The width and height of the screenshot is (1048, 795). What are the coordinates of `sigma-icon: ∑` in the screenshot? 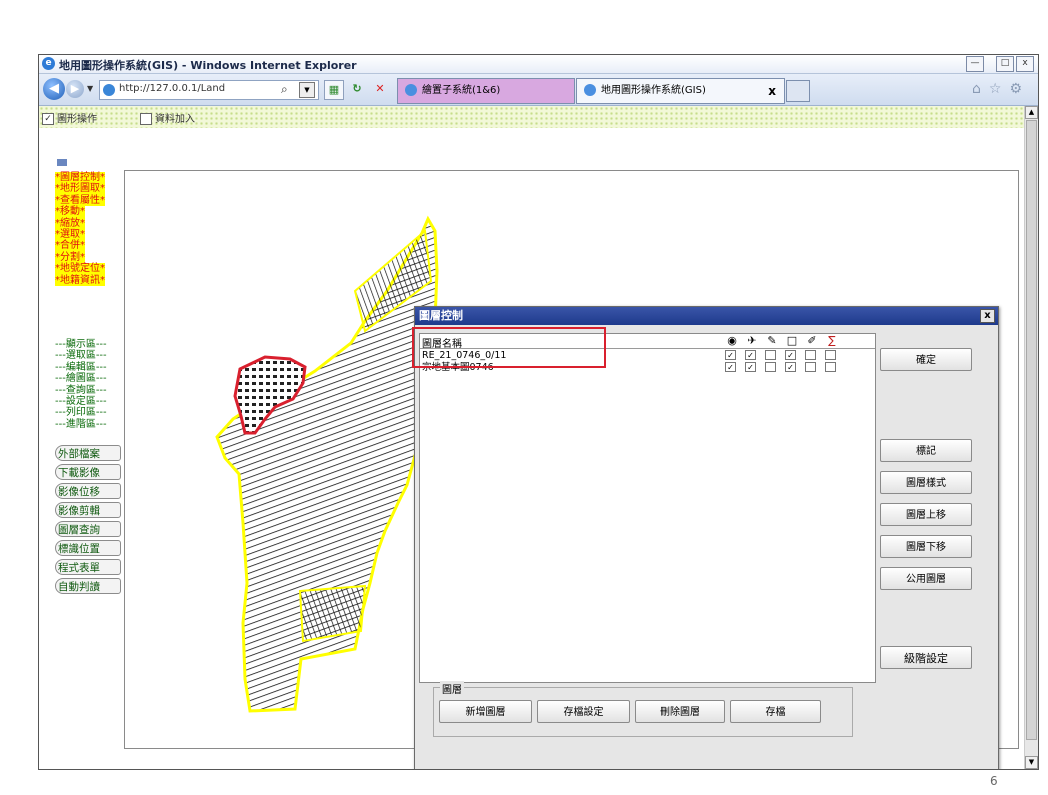 It's located at (832, 340).